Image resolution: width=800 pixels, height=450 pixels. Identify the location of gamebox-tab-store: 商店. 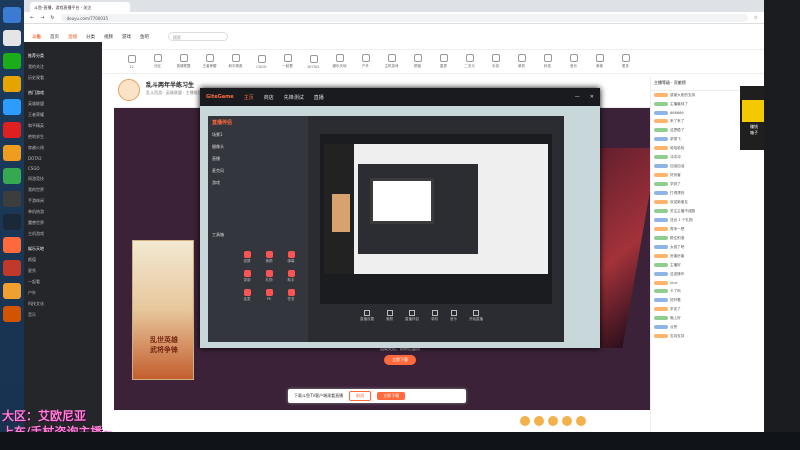
(269, 97).